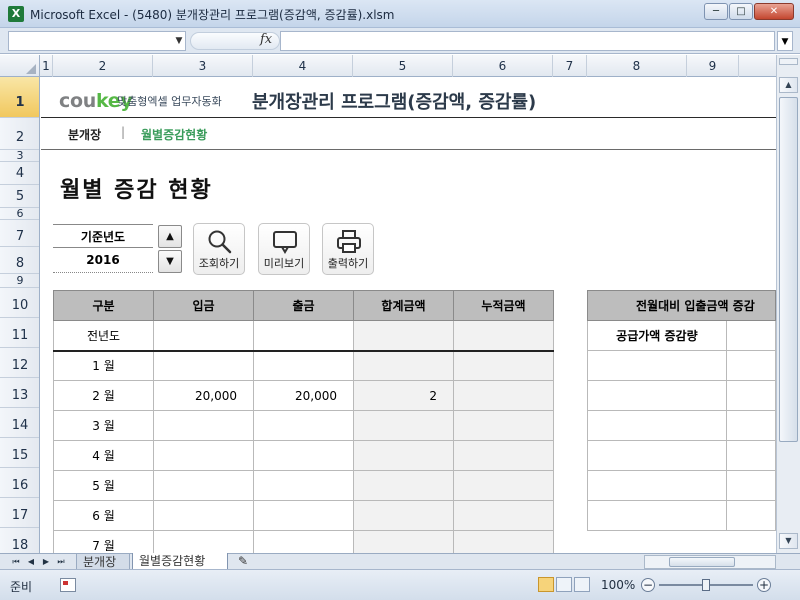  What do you see at coordinates (564, 584) in the screenshot?
I see `page-layout-icon` at bounding box center [564, 584].